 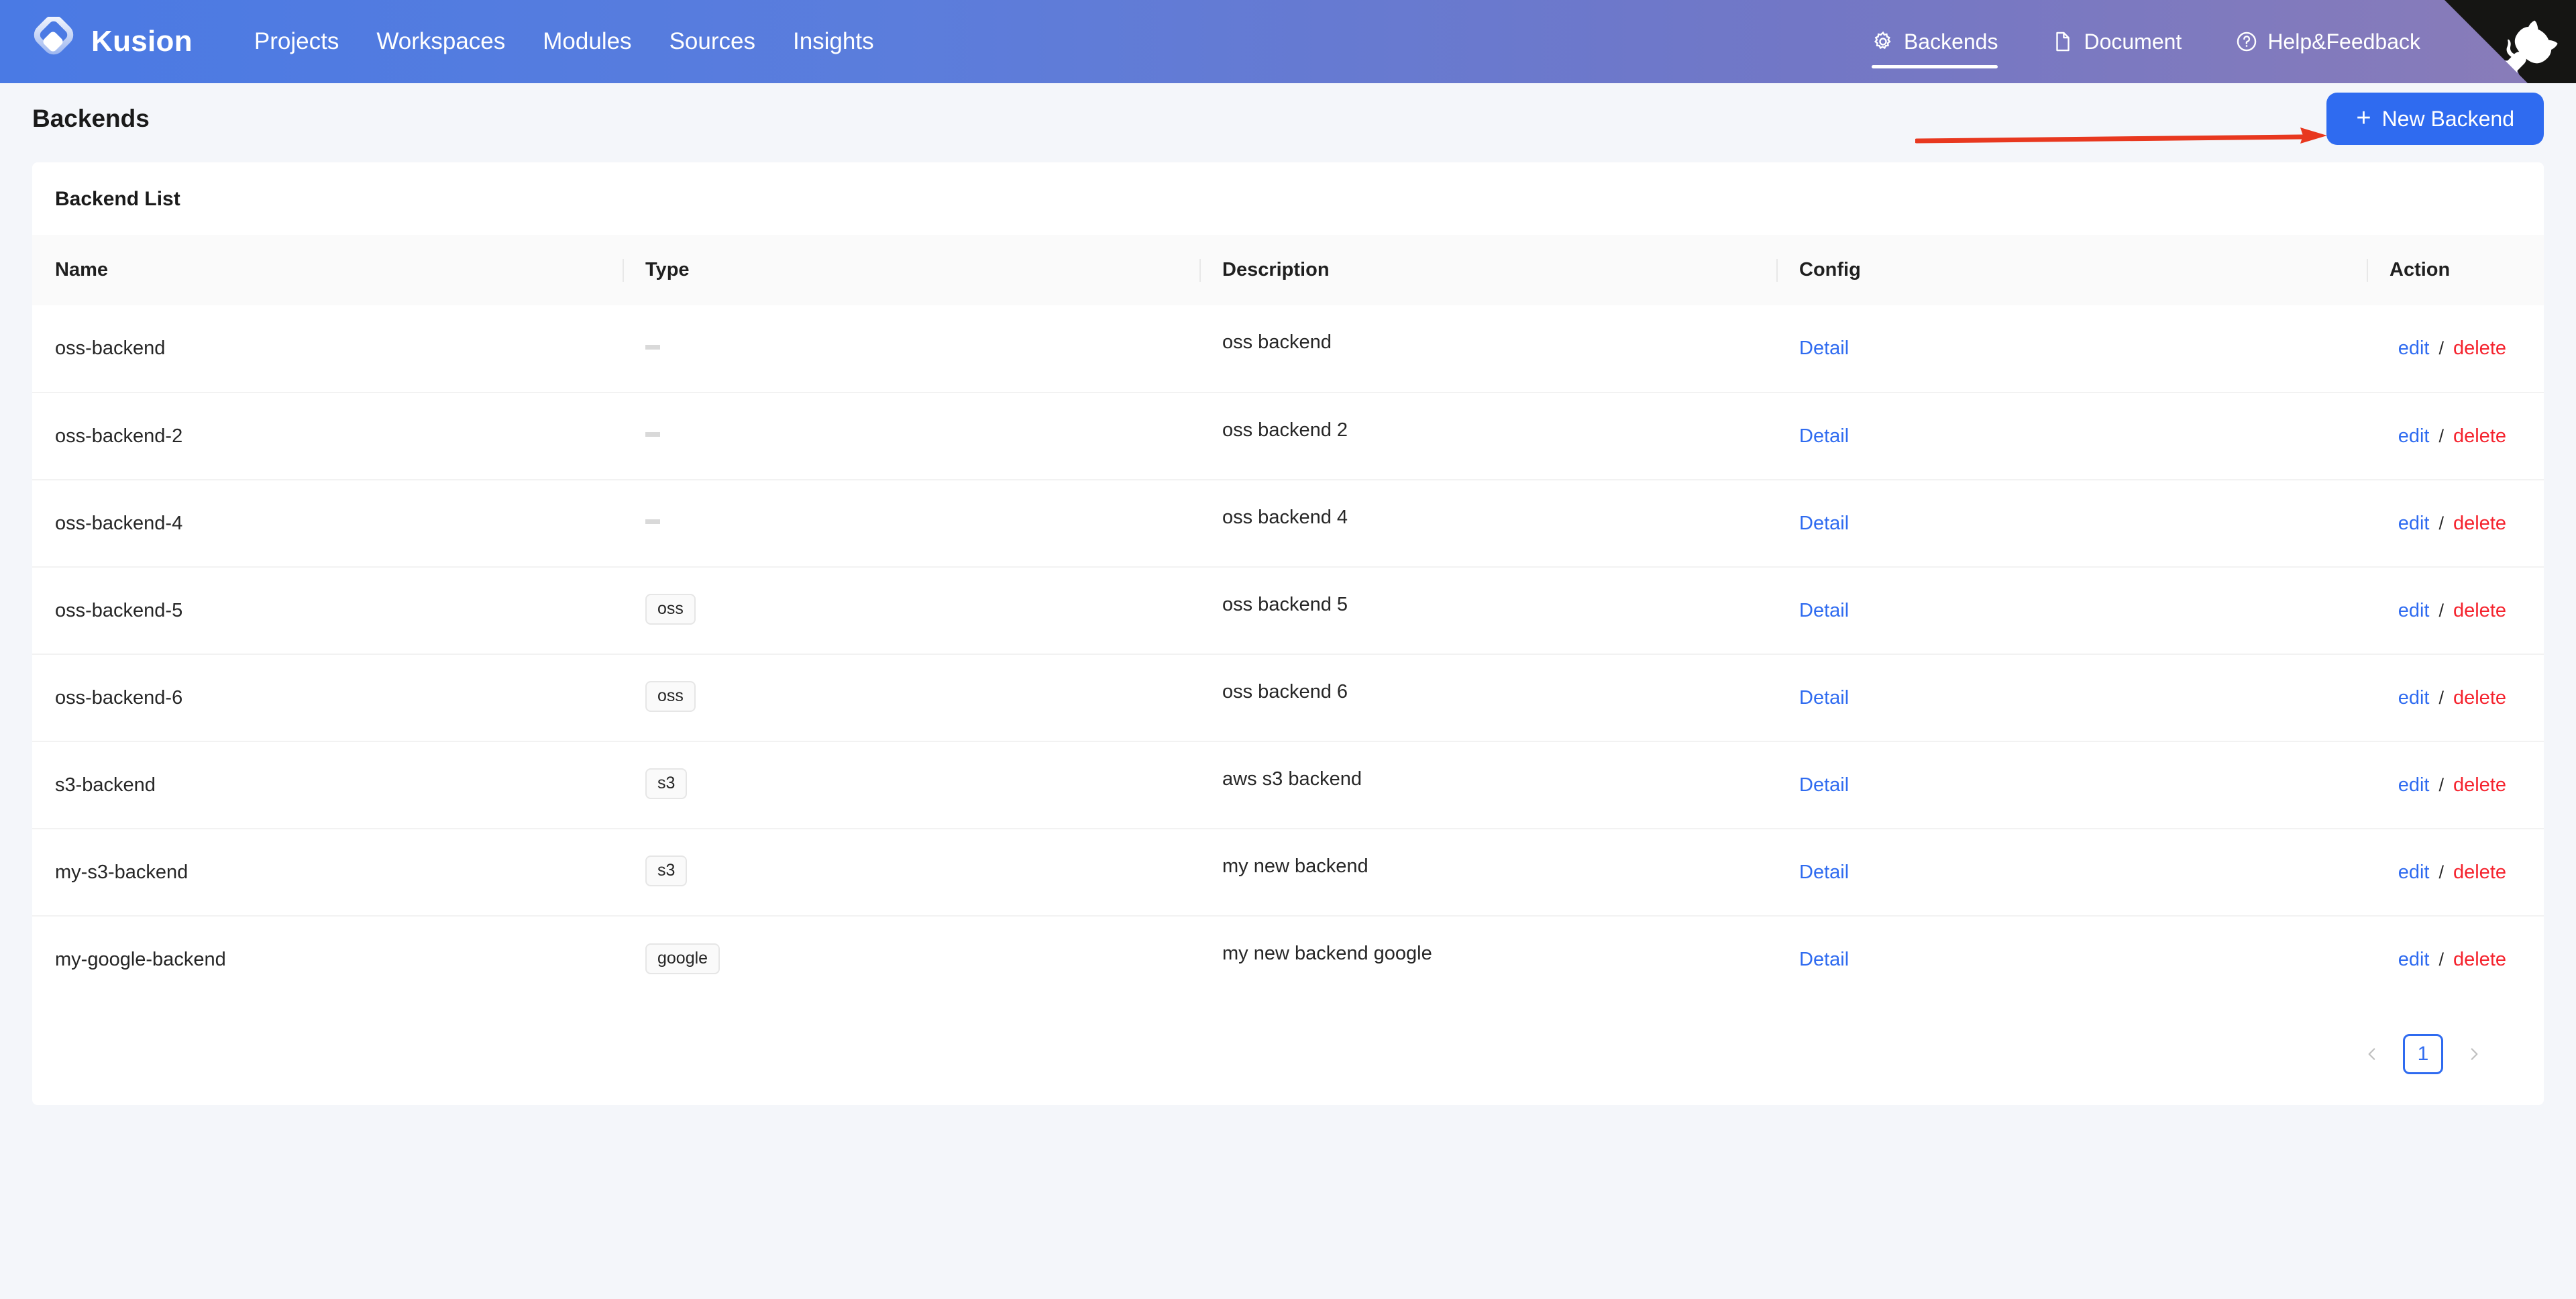 What do you see at coordinates (712, 41) in the screenshot?
I see `nav-item-sources: Sources` at bounding box center [712, 41].